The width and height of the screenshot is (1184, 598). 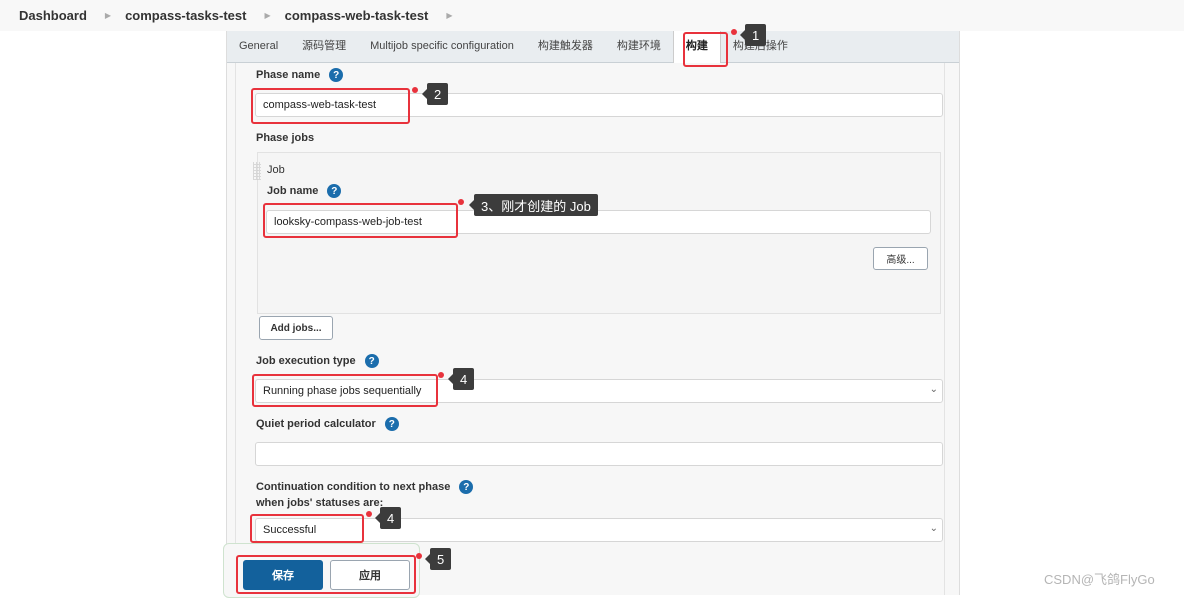 What do you see at coordinates (357, 15) in the screenshot?
I see `breadcrumb-job: compass-web-task-test` at bounding box center [357, 15].